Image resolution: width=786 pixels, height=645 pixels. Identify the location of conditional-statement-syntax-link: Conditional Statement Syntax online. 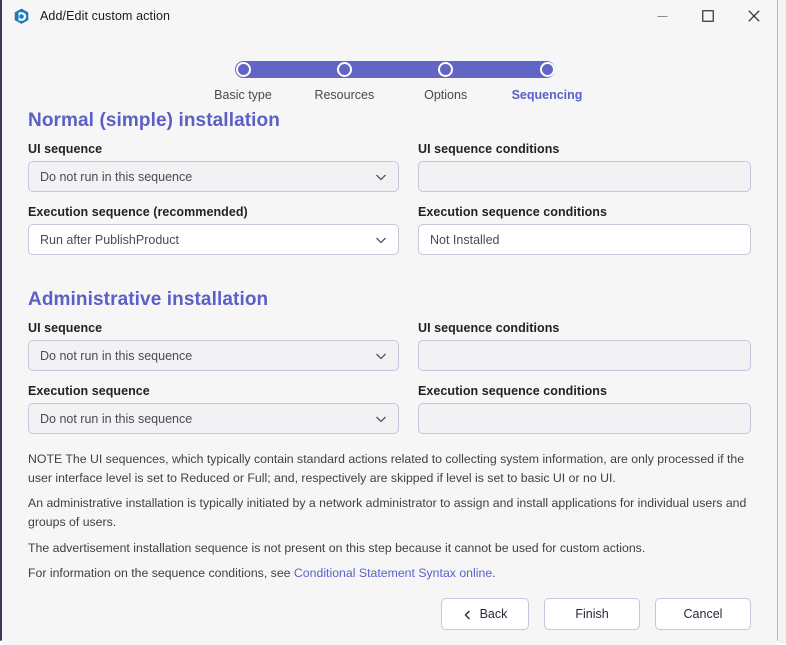
(393, 573).